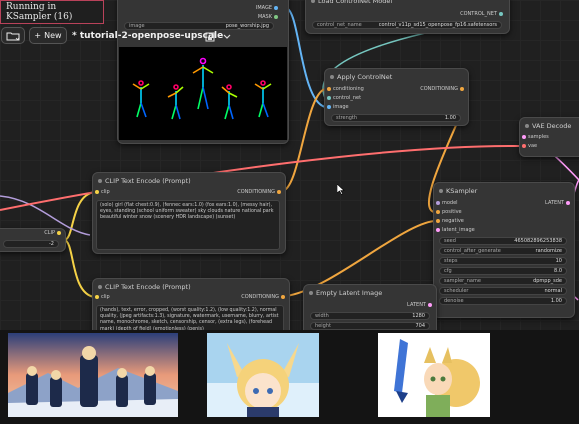 This screenshot has height=424, width=579. Describe the element at coordinates (370, 326) in the screenshot. I see `height-field: height 704` at that location.